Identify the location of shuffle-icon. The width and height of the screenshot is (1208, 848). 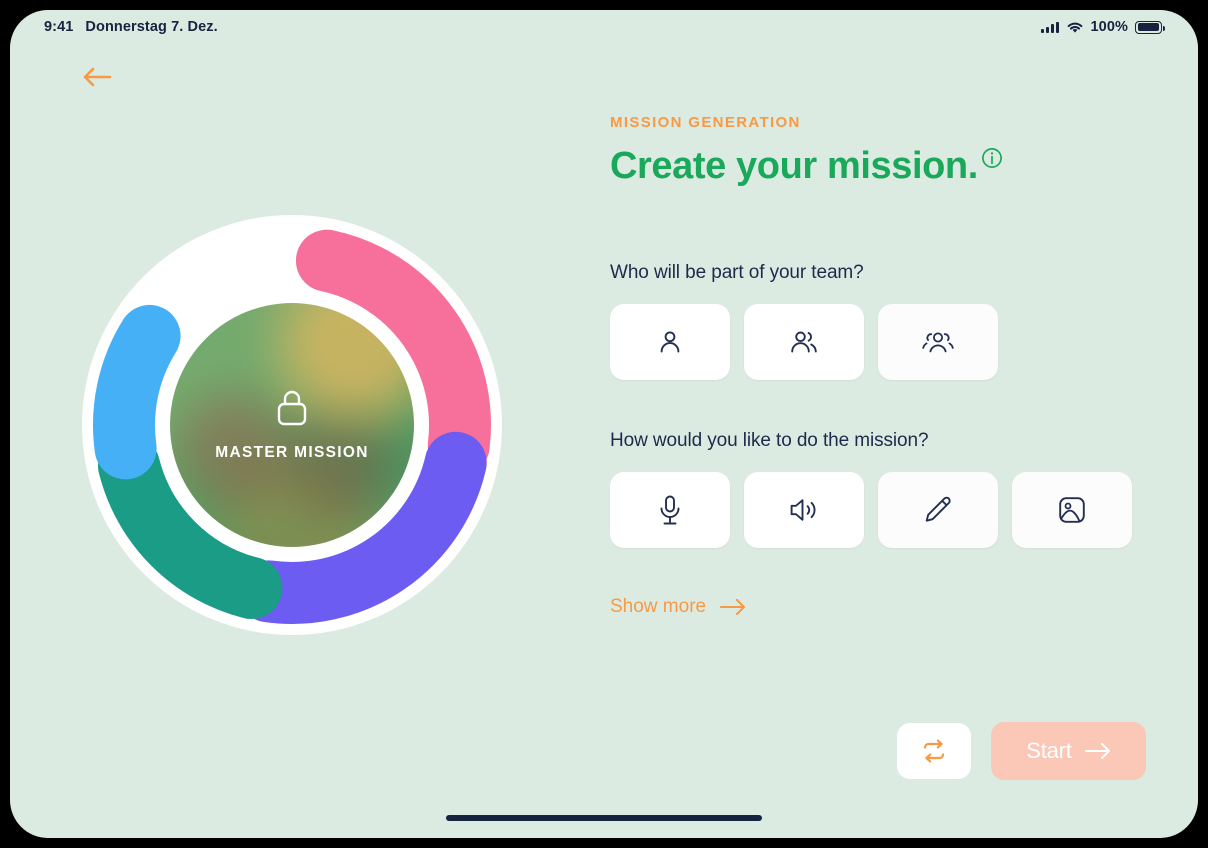
(934, 751).